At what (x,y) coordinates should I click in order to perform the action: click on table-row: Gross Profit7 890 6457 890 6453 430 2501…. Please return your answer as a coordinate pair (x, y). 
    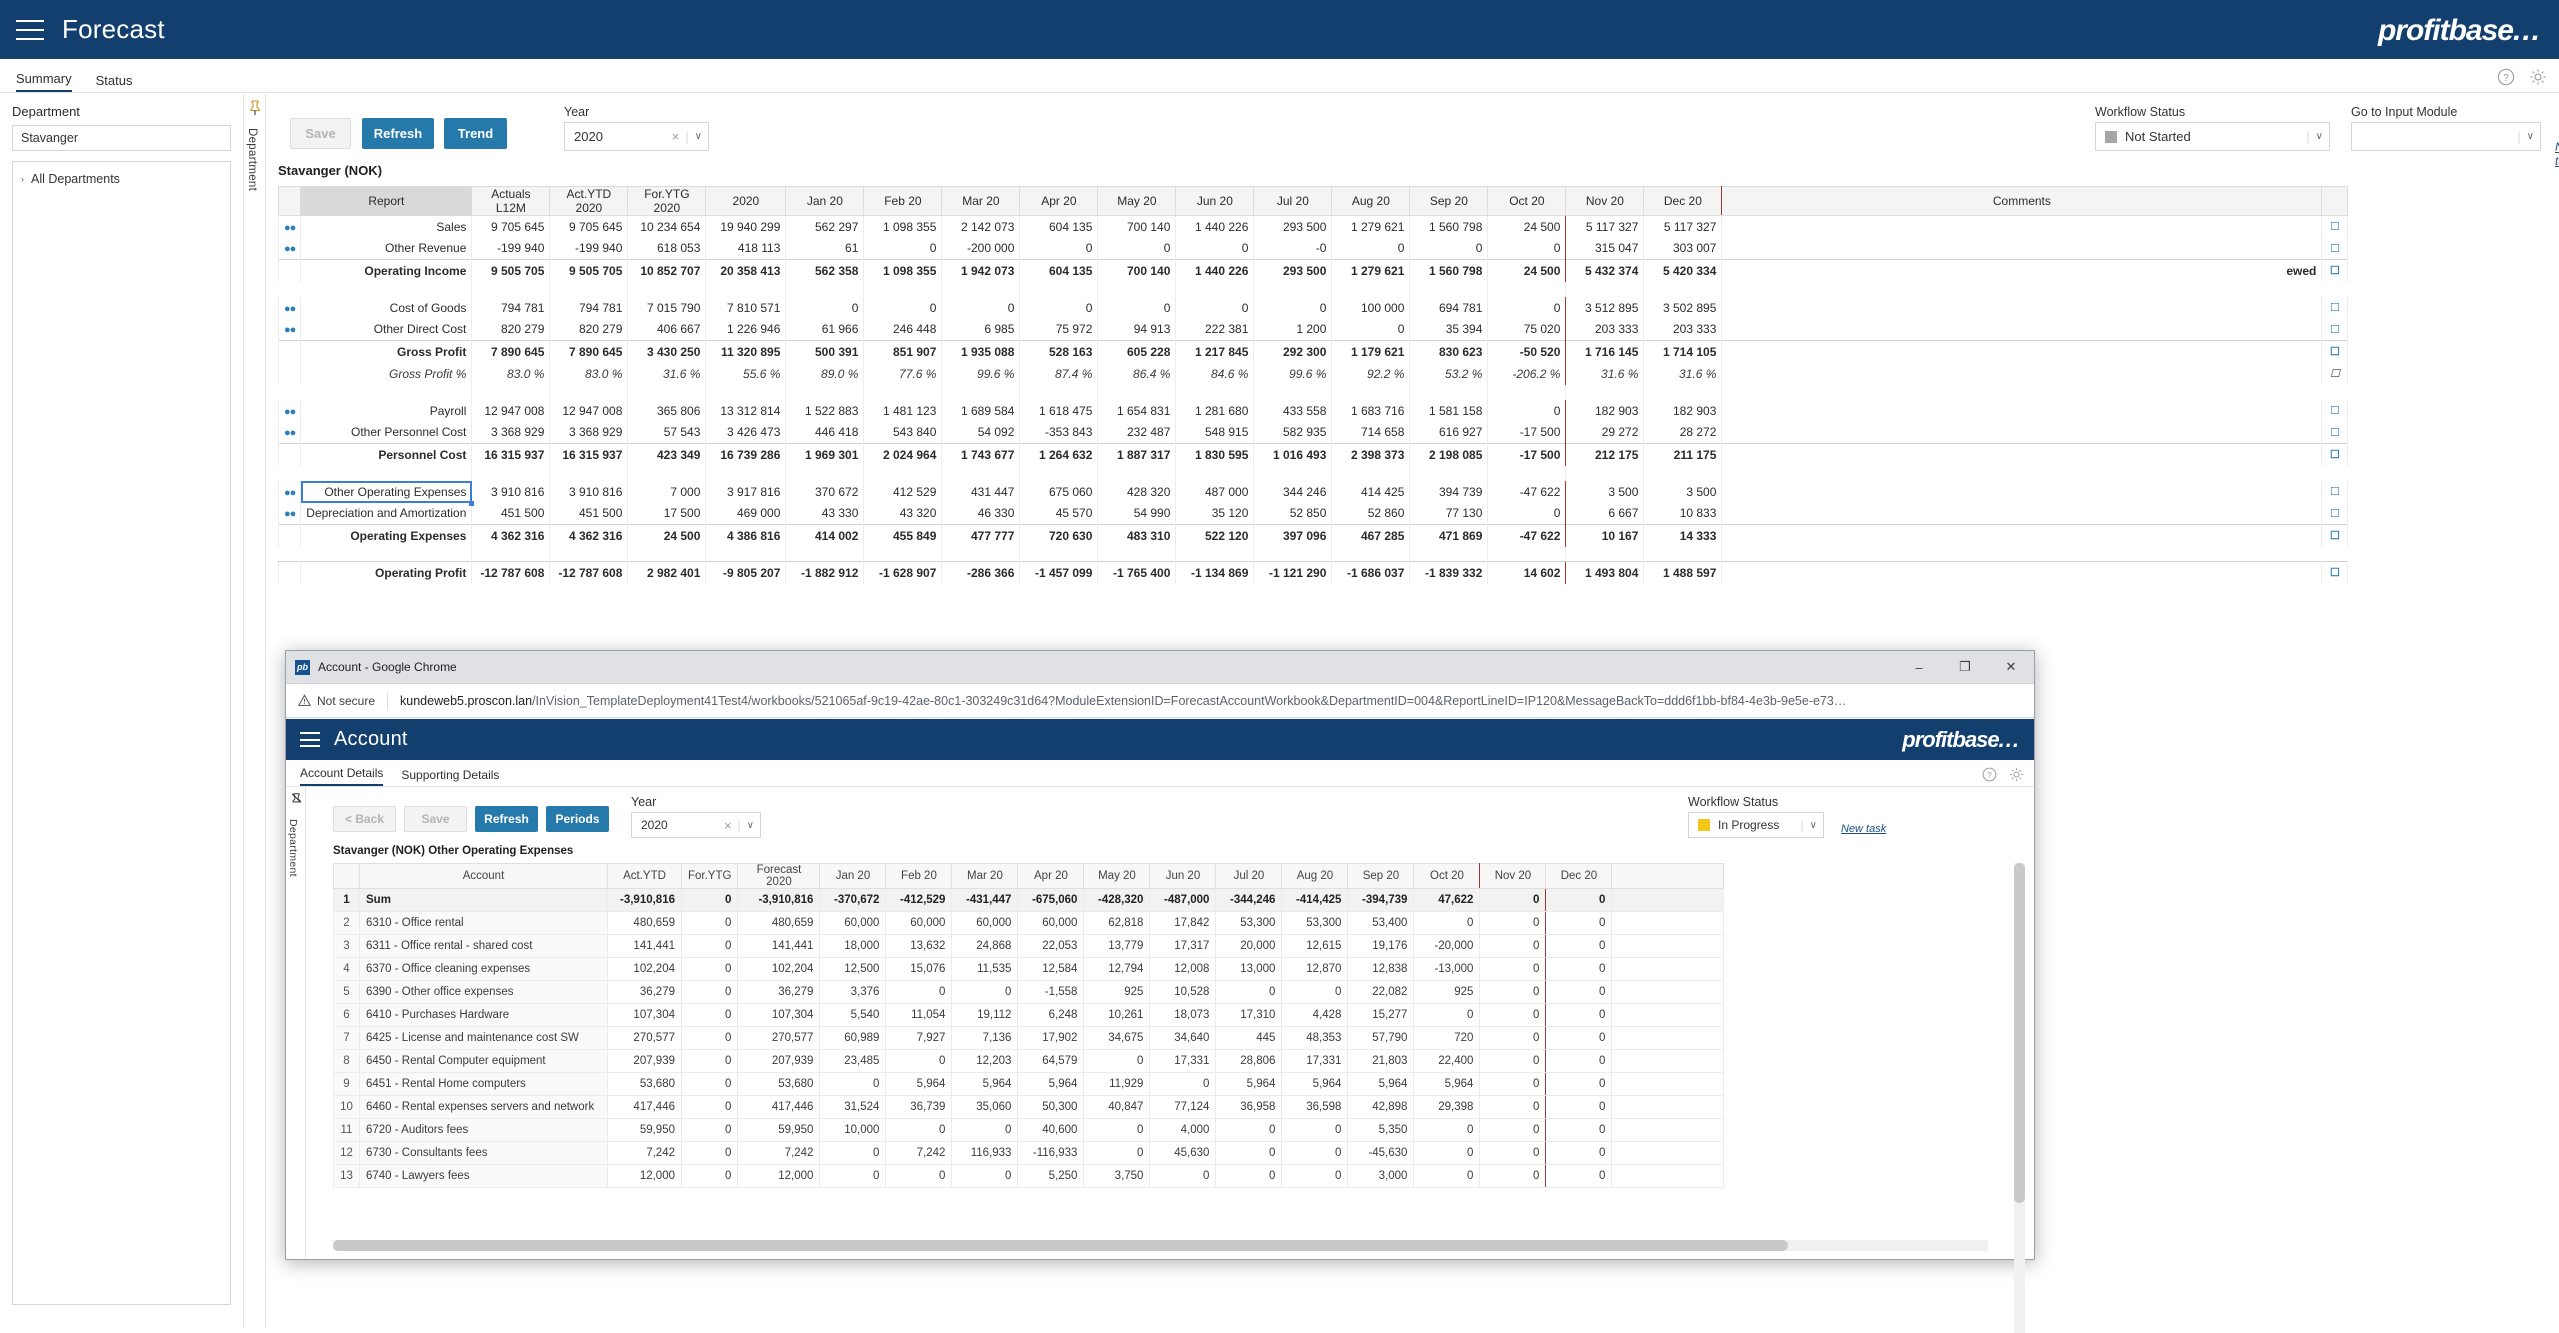
    Looking at the image, I should click on (1313, 352).